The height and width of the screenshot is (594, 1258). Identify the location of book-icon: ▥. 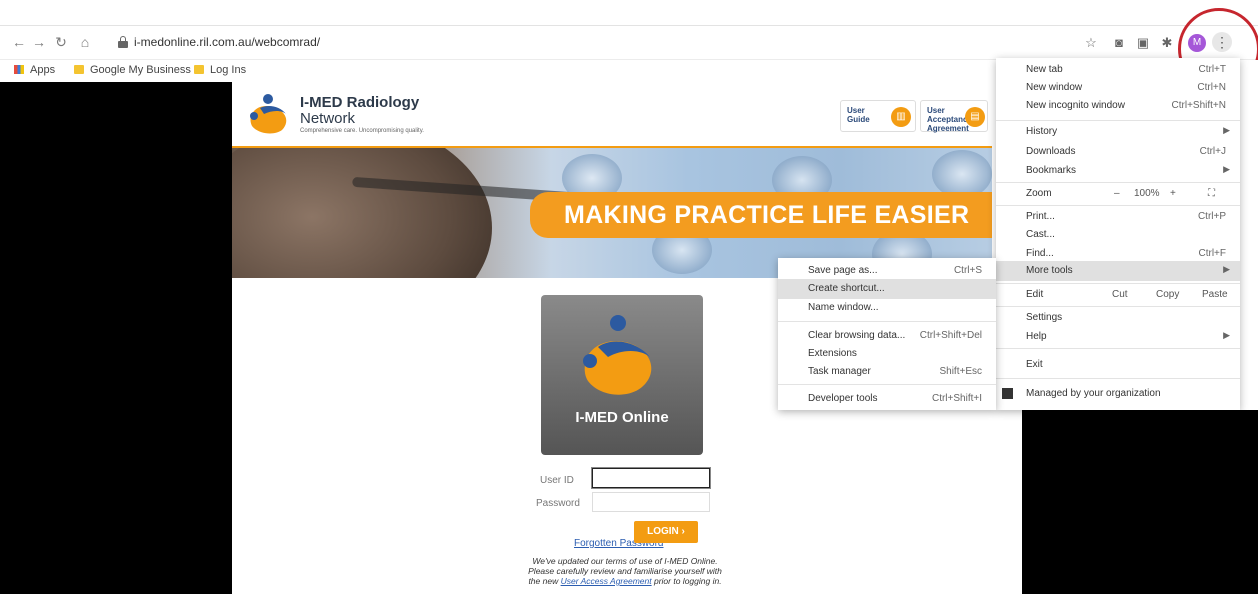
(901, 117).